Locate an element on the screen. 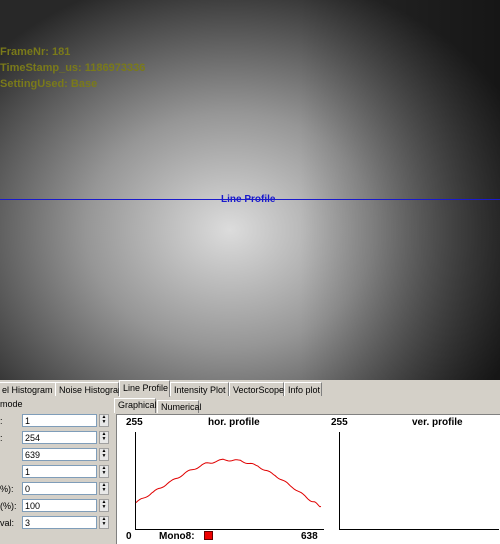 The image size is (500, 544). hor-profile-chart is located at coordinates (228, 483).